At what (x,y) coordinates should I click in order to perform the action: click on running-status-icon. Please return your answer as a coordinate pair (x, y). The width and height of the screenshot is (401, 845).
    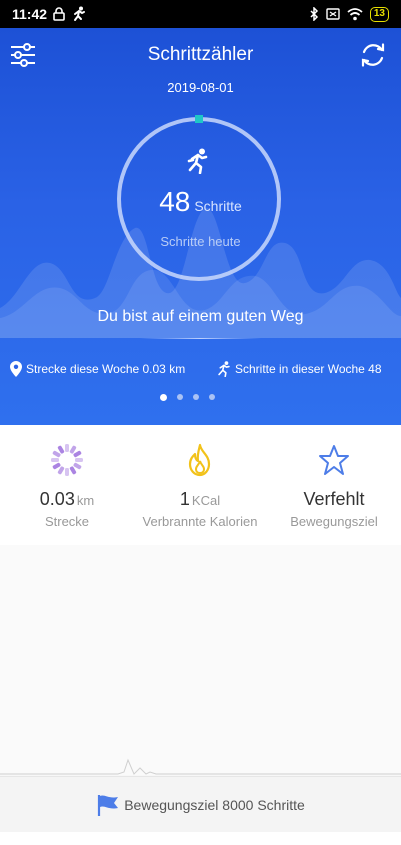
    Looking at the image, I should click on (80, 13).